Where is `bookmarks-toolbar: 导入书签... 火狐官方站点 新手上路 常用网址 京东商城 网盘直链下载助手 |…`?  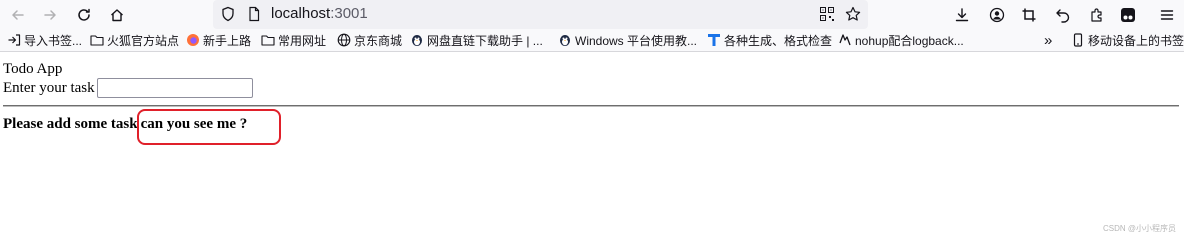 bookmarks-toolbar: 导入书签... 火狐官方站点 新手上路 常用网址 京东商城 网盘直链下载助手 |… is located at coordinates (592, 40).